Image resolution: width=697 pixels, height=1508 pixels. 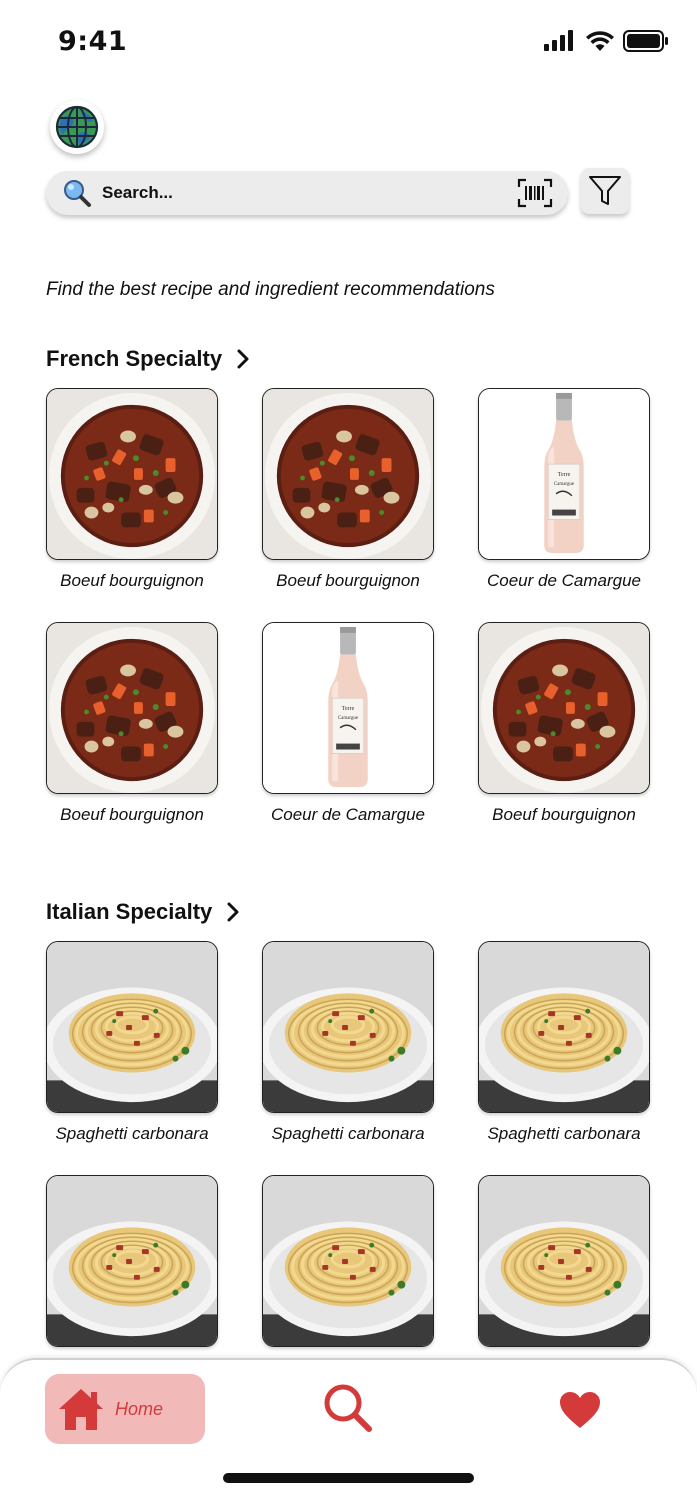 I want to click on home-indicator, so click(x=348, y=1478).